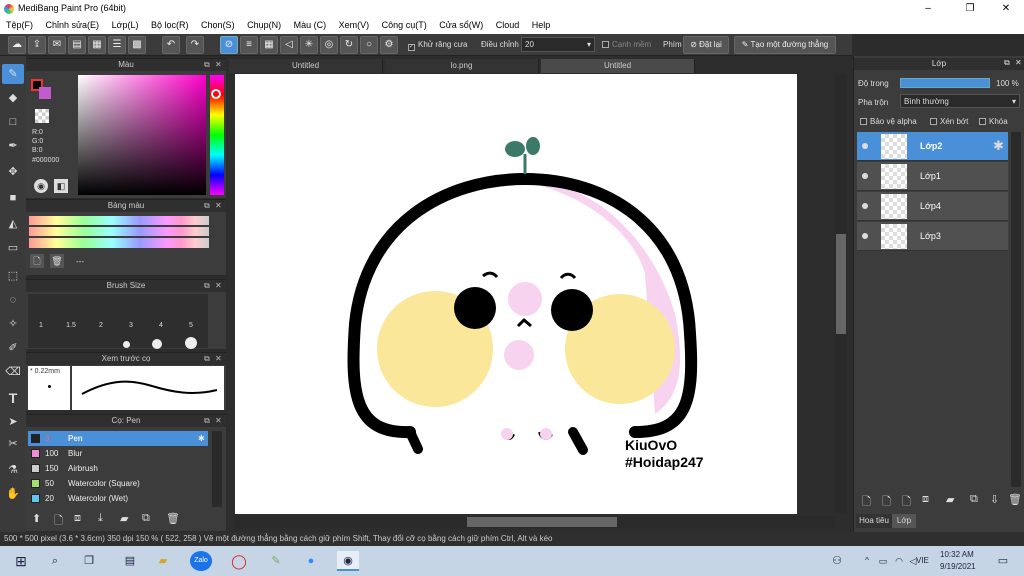 Image resolution: width=1024 pixels, height=576 pixels. What do you see at coordinates (311, 561) in the screenshot?
I see `zoom-icon: ●` at bounding box center [311, 561].